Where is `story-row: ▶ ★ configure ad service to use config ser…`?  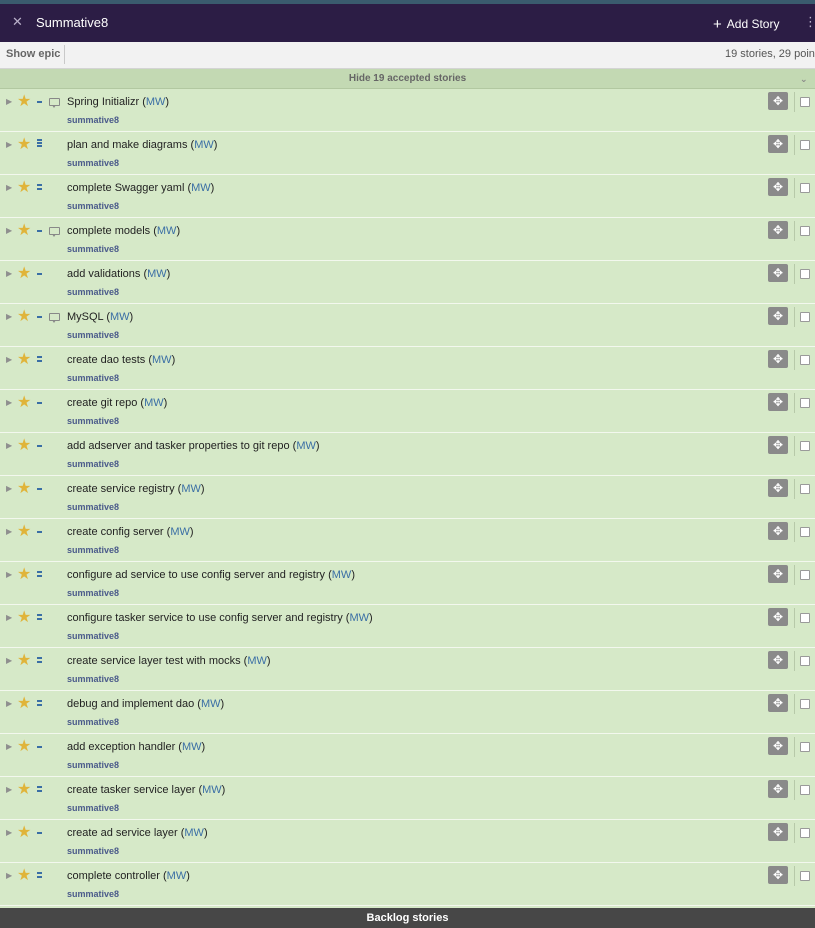 story-row: ▶ ★ configure ad service to use config ser… is located at coordinates (407, 583).